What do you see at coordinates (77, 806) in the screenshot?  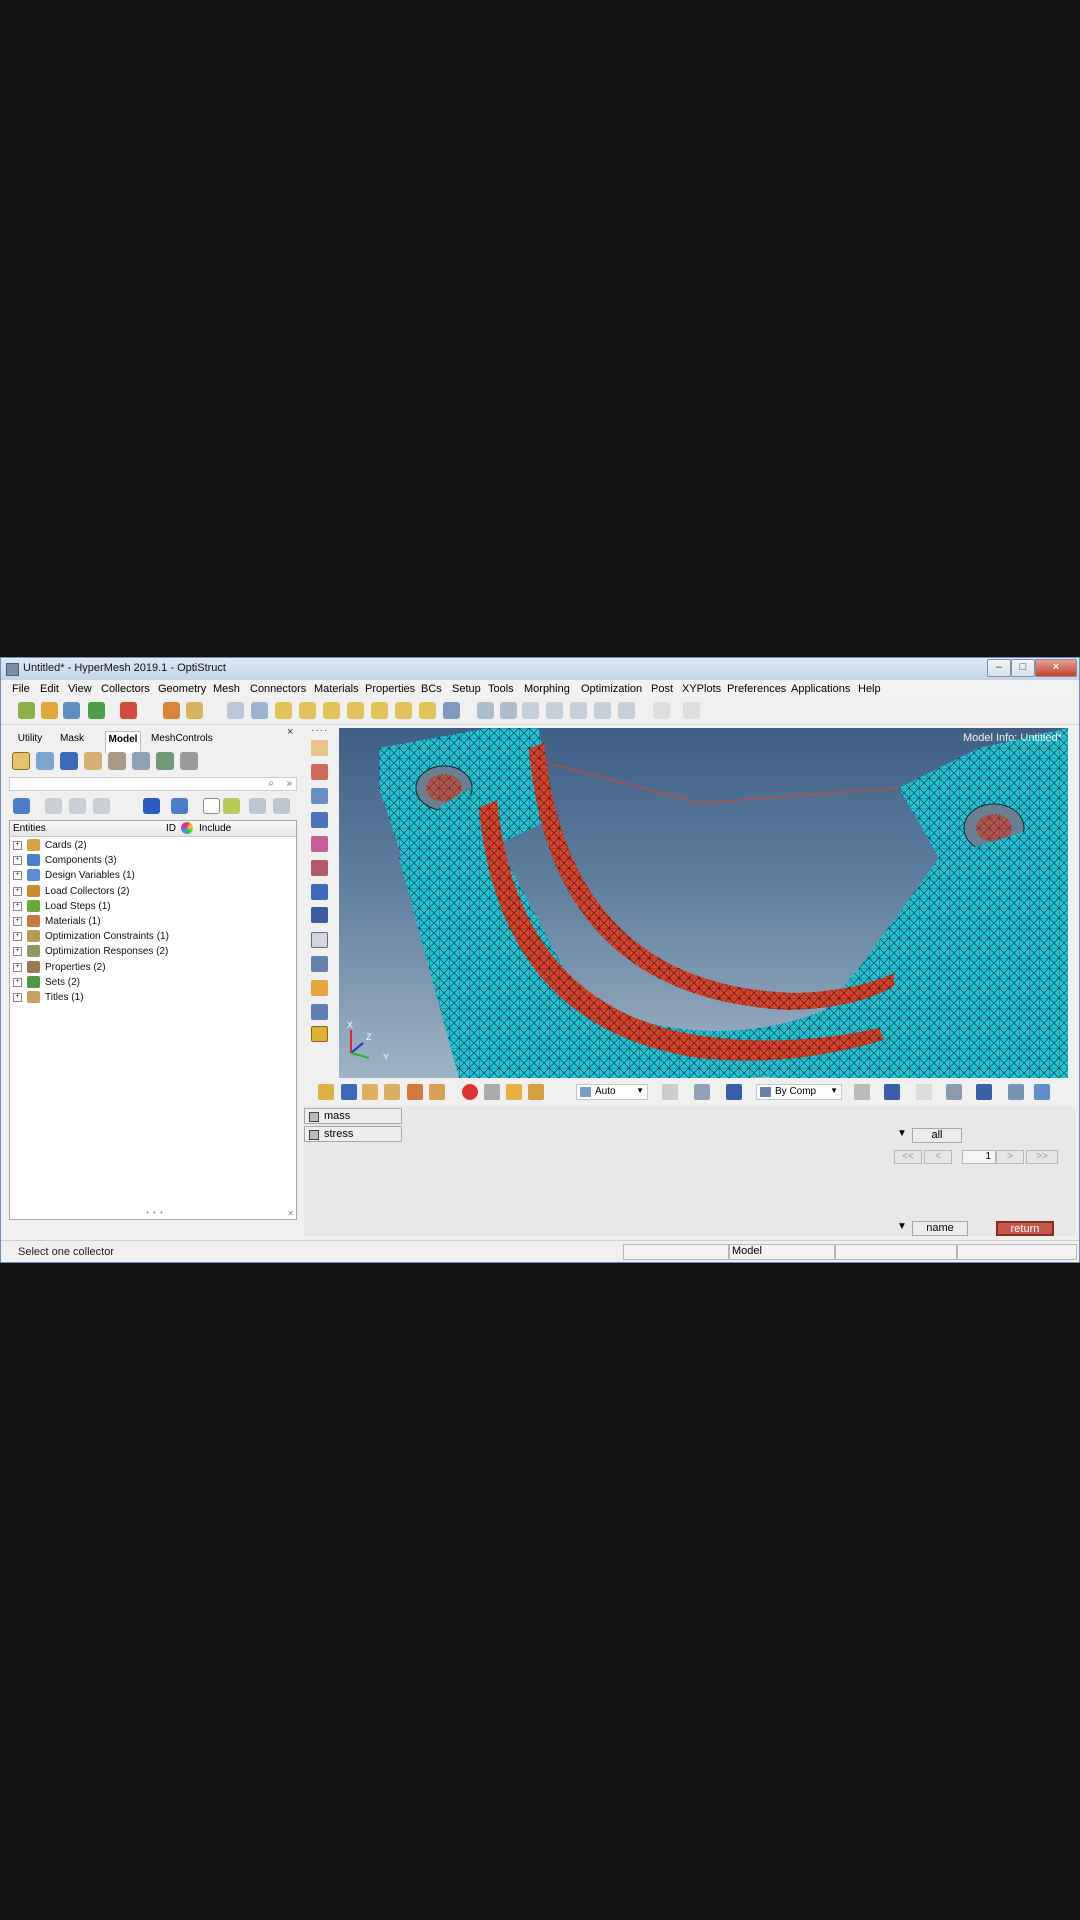 I see `hide-icon` at bounding box center [77, 806].